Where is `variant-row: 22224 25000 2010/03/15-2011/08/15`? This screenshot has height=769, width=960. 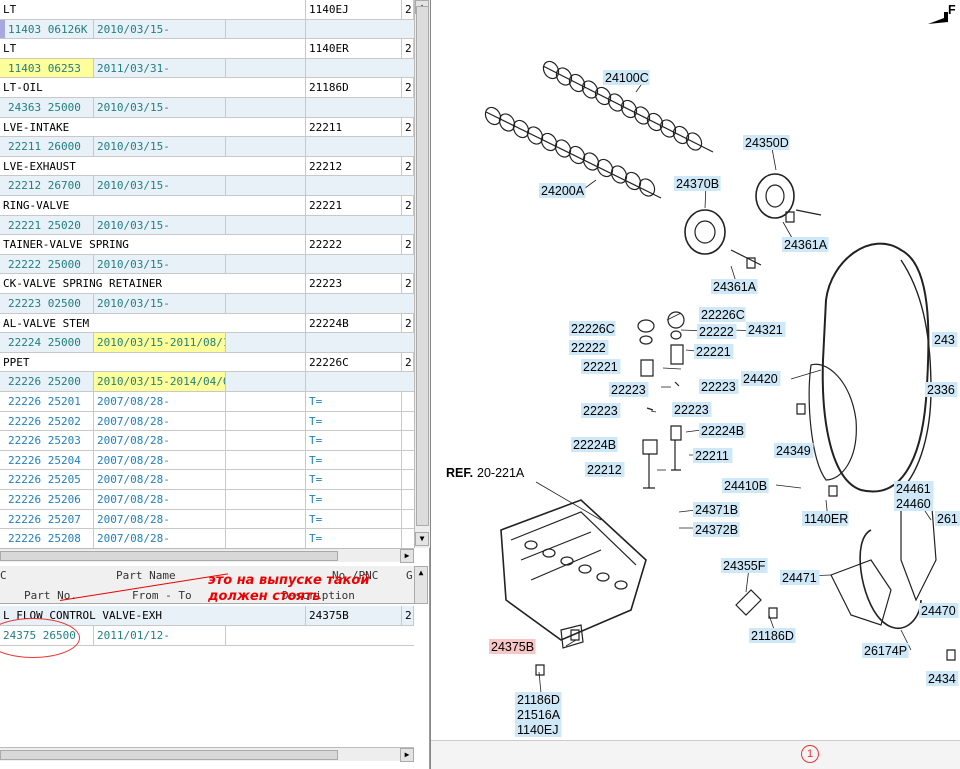 variant-row: 22224 25000 2010/03/15-2011/08/15 is located at coordinates (207, 343).